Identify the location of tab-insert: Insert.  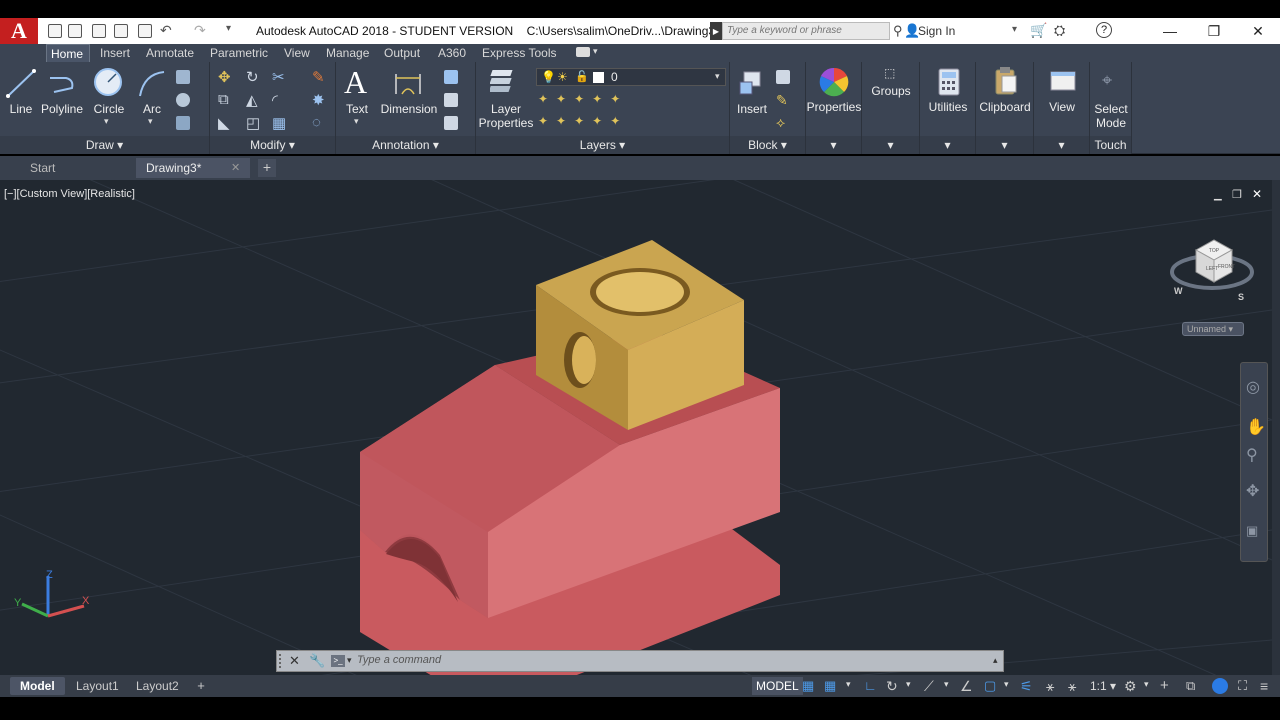
(115, 53).